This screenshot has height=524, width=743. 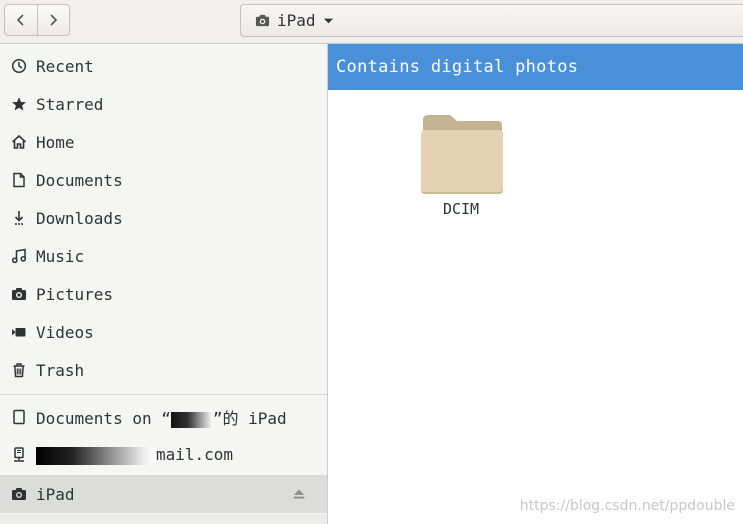 What do you see at coordinates (195, 455) in the screenshot?
I see `device-label-suffix: mail.com` at bounding box center [195, 455].